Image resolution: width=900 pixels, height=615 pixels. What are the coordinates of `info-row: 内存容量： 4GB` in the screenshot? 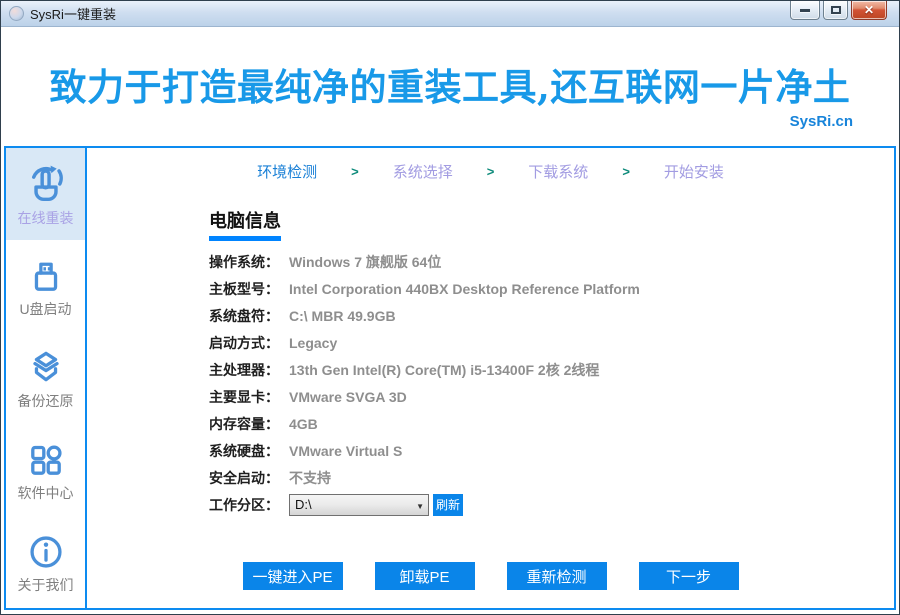 It's located at (263, 423).